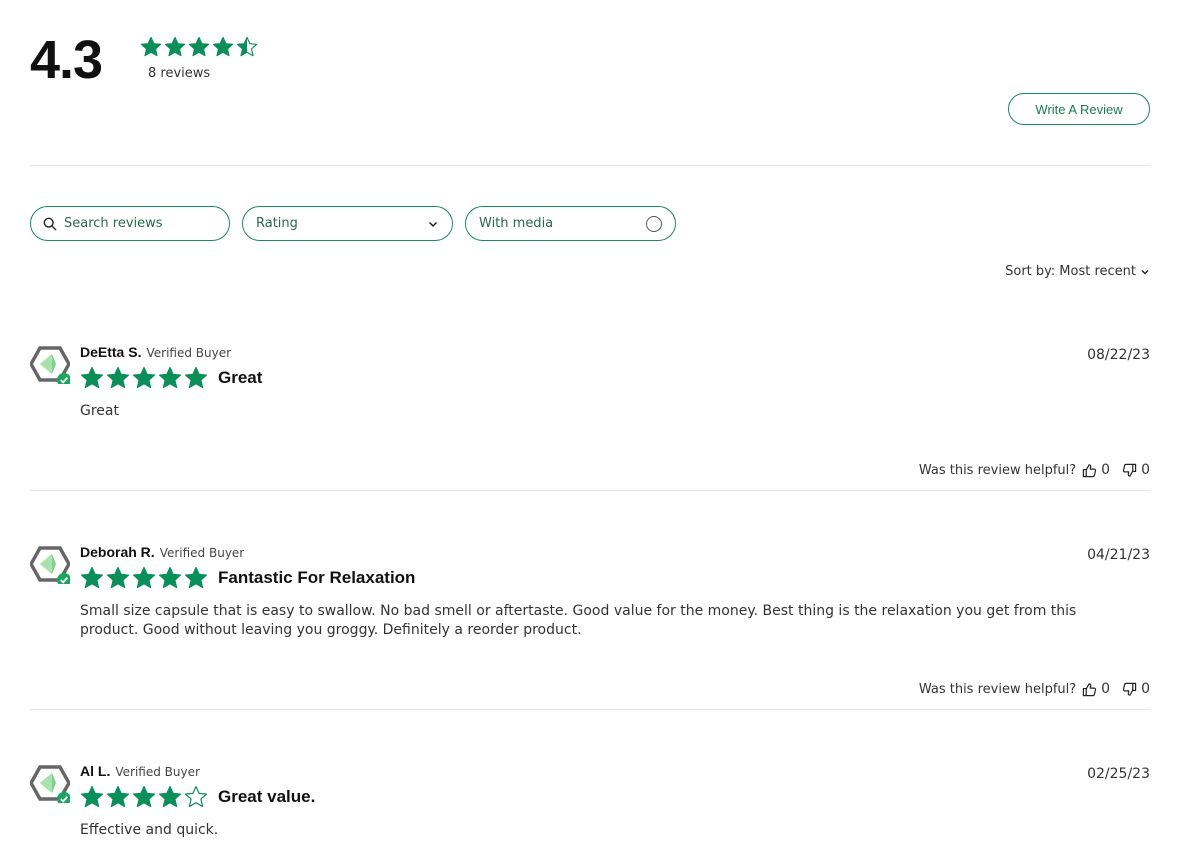 The height and width of the screenshot is (855, 1178). Describe the element at coordinates (179, 73) in the screenshot. I see `review-count: 8 reviews` at that location.